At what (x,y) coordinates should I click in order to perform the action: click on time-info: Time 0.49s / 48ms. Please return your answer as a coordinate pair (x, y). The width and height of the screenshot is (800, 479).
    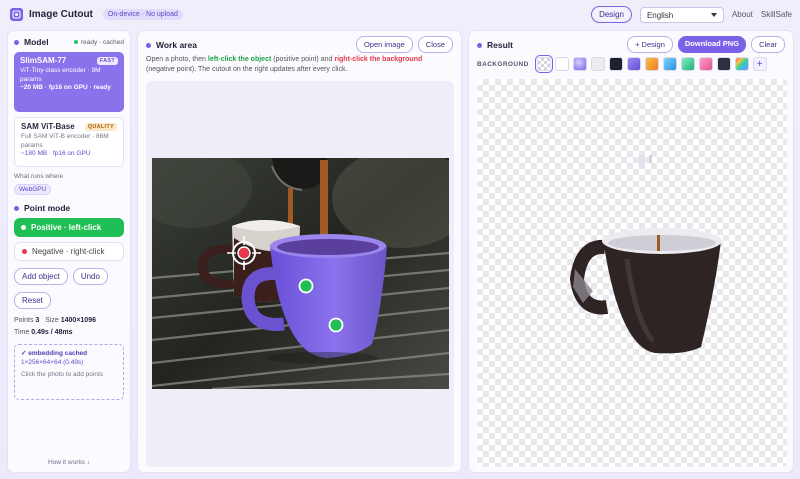
    Looking at the image, I should click on (69, 332).